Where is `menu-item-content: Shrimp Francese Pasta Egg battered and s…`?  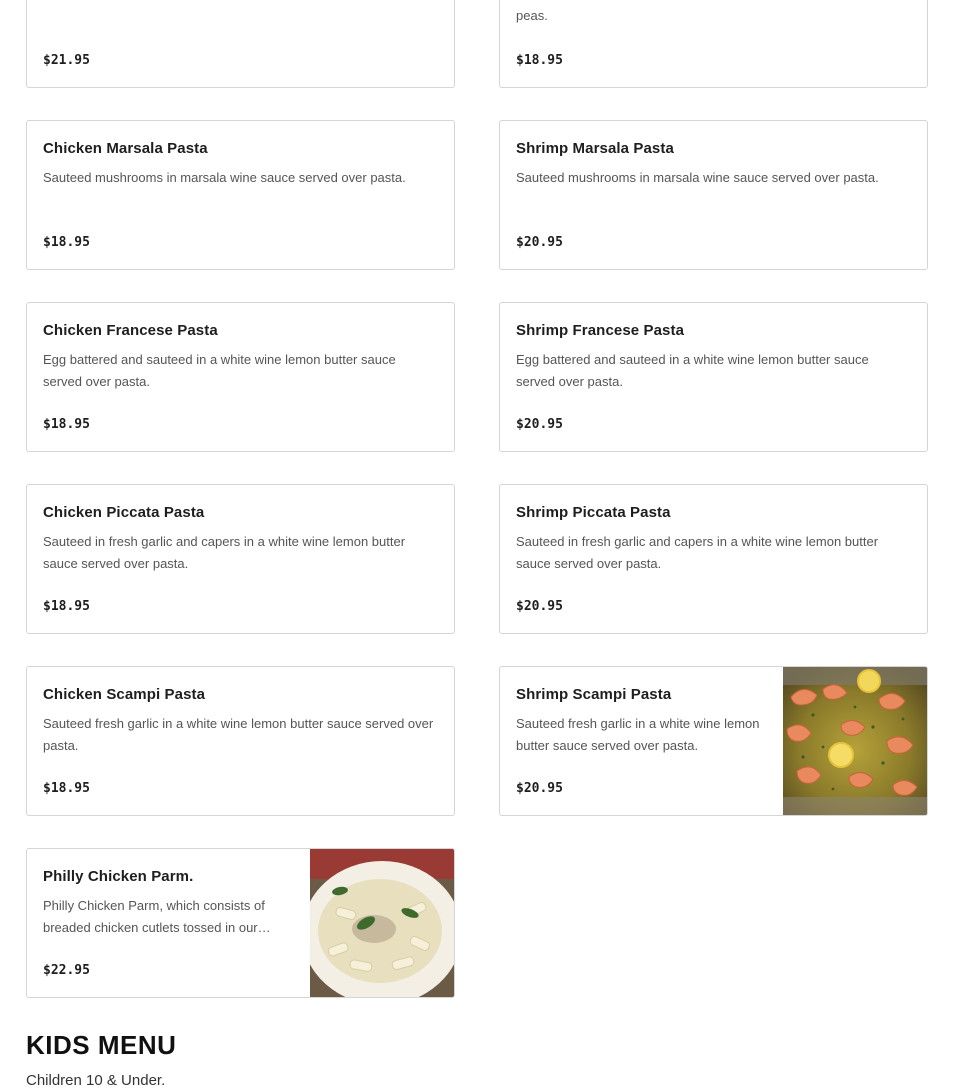
menu-item-content: Shrimp Francese Pasta Egg battered and s… is located at coordinates (713, 377).